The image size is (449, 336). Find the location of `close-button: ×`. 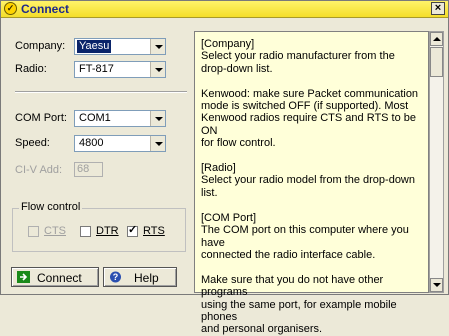

close-button: × is located at coordinates (438, 8).